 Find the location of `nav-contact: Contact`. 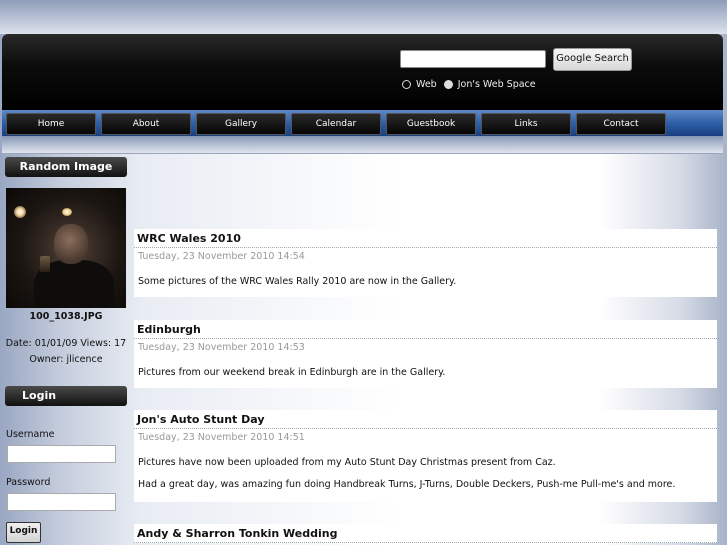

nav-contact: Contact is located at coordinates (621, 124).